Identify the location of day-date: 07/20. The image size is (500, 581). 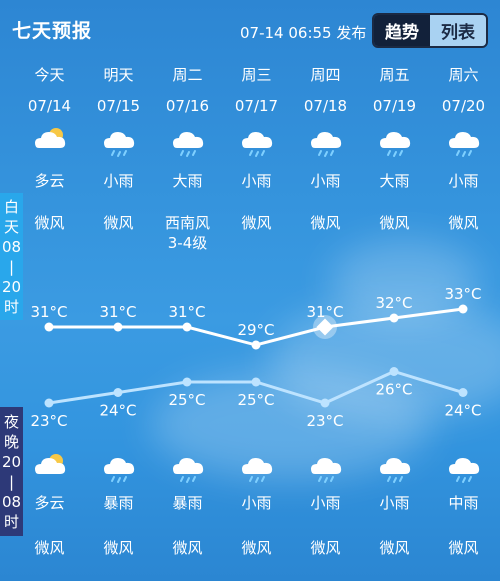
(463, 106).